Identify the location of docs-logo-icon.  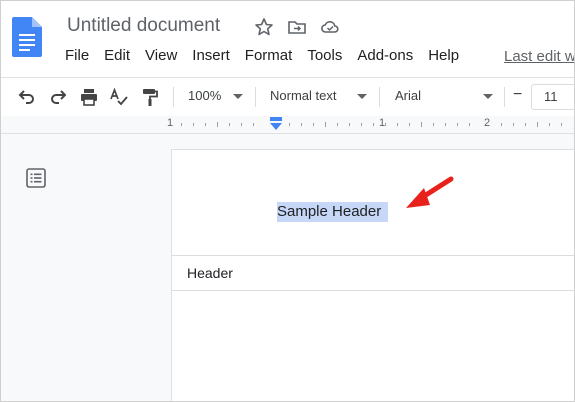
(27, 37).